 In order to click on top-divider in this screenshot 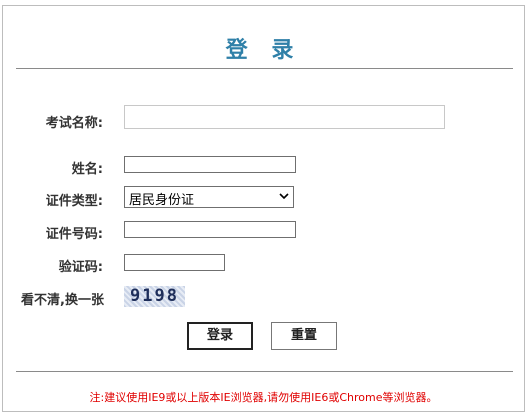, I will do `click(264, 68)`.